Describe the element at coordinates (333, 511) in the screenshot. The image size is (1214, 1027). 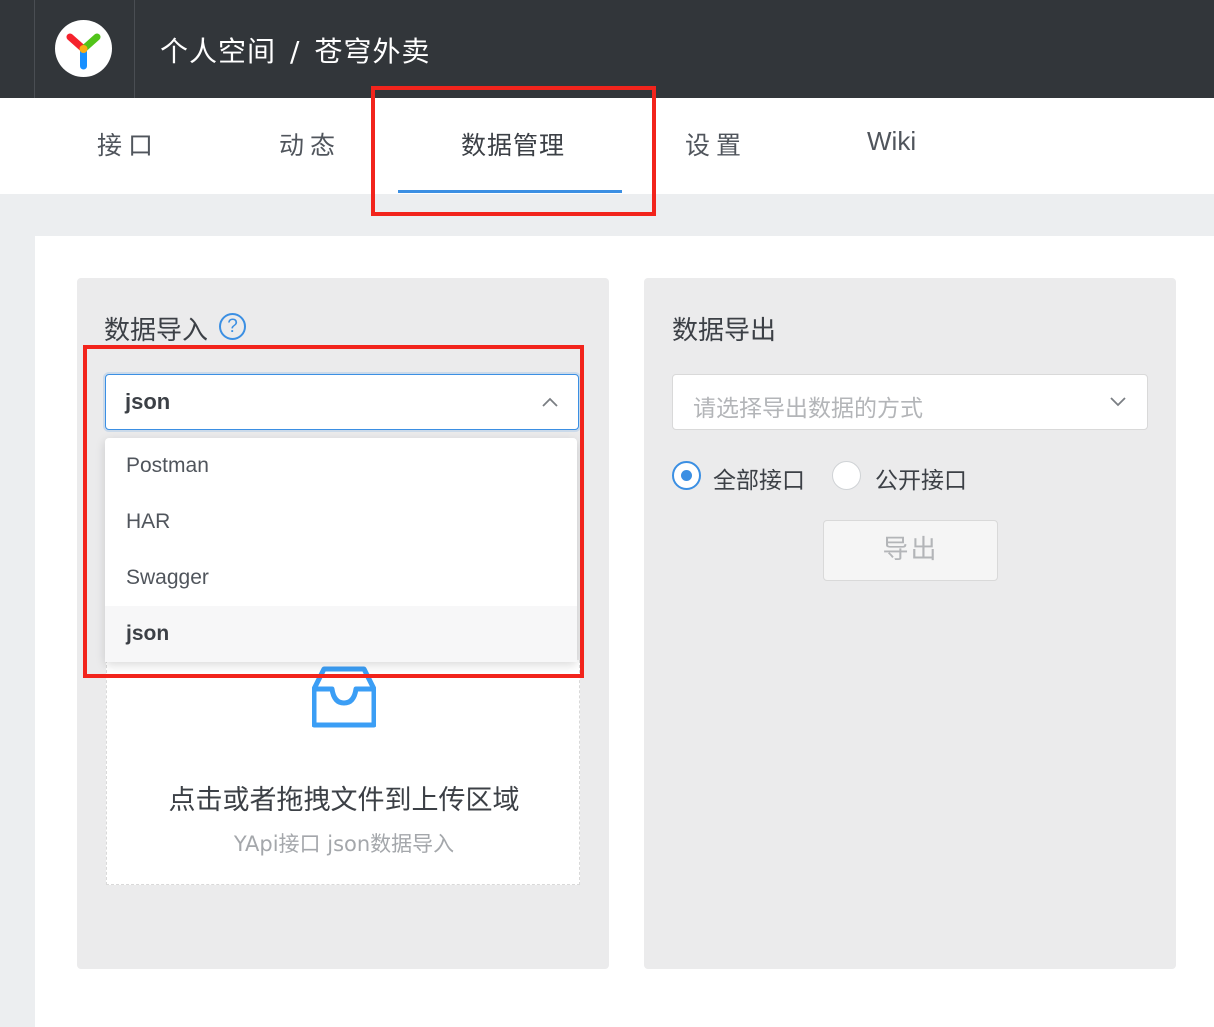
I see `annotation-highlight-dropdown` at that location.